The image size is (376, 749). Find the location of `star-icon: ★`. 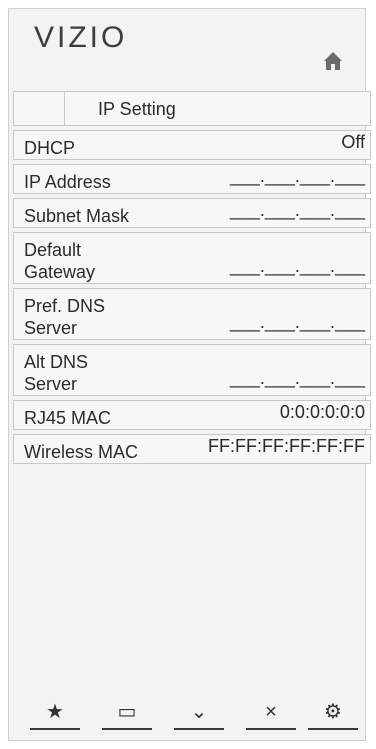

star-icon: ★ is located at coordinates (55, 715).